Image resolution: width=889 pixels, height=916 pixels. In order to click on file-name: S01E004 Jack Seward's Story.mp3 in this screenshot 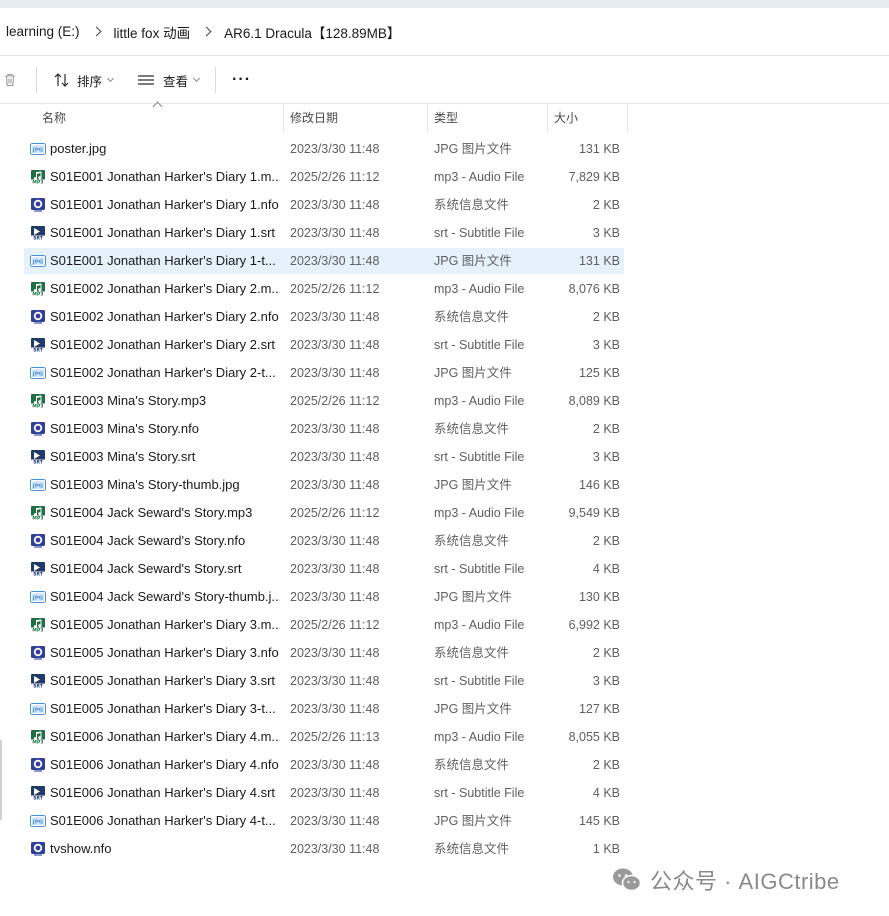, I will do `click(165, 513)`.